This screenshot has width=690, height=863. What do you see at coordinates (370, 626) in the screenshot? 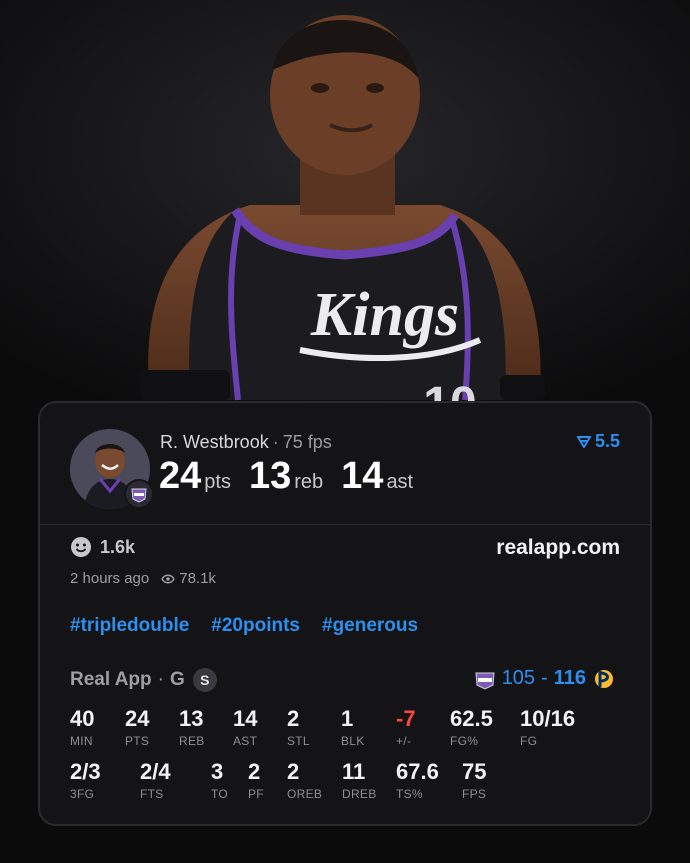
I see `hashtag-generous: #generous` at bounding box center [370, 626].